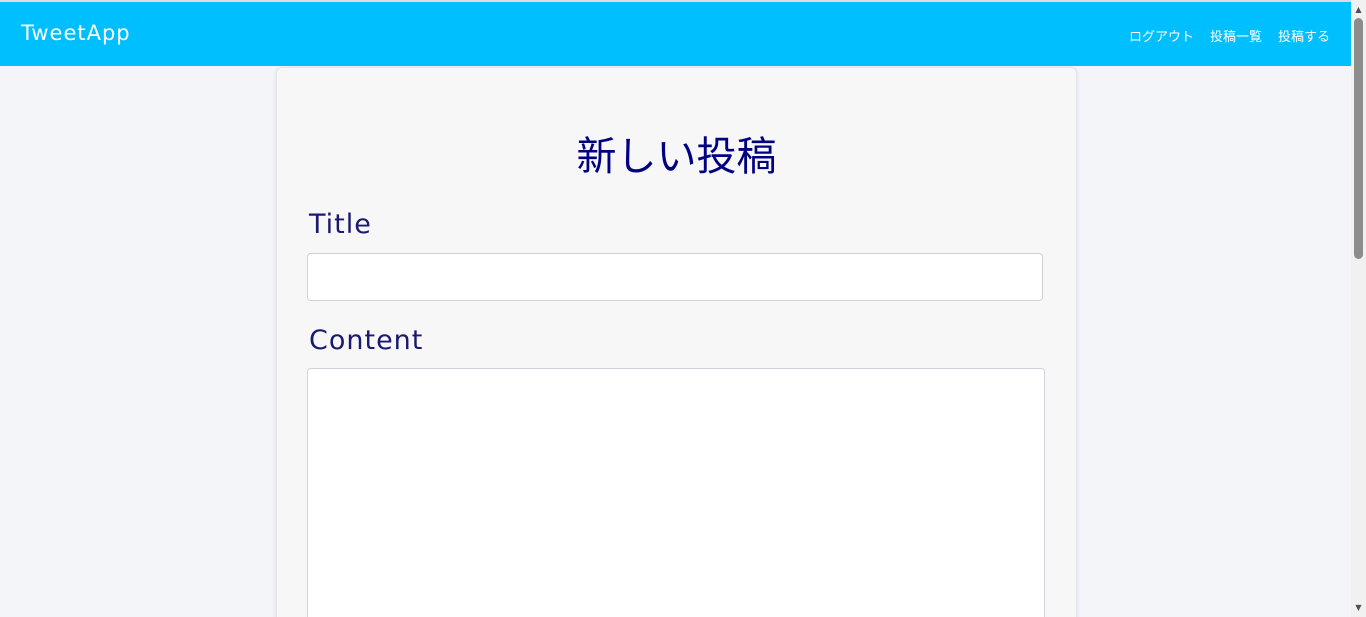 This screenshot has height=617, width=1366. What do you see at coordinates (675, 277) in the screenshot?
I see `title-input` at bounding box center [675, 277].